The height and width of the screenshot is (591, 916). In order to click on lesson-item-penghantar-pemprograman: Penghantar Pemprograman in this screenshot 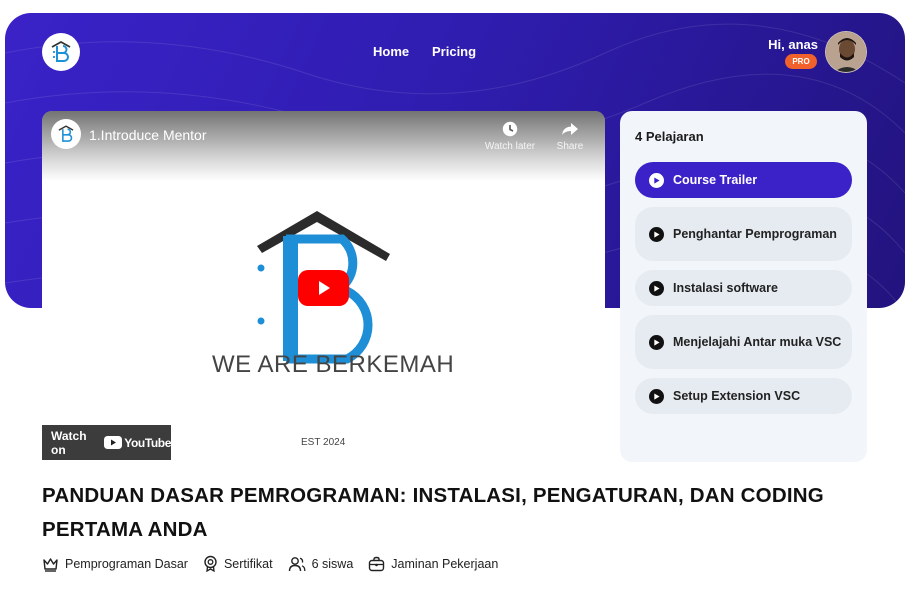, I will do `click(743, 234)`.